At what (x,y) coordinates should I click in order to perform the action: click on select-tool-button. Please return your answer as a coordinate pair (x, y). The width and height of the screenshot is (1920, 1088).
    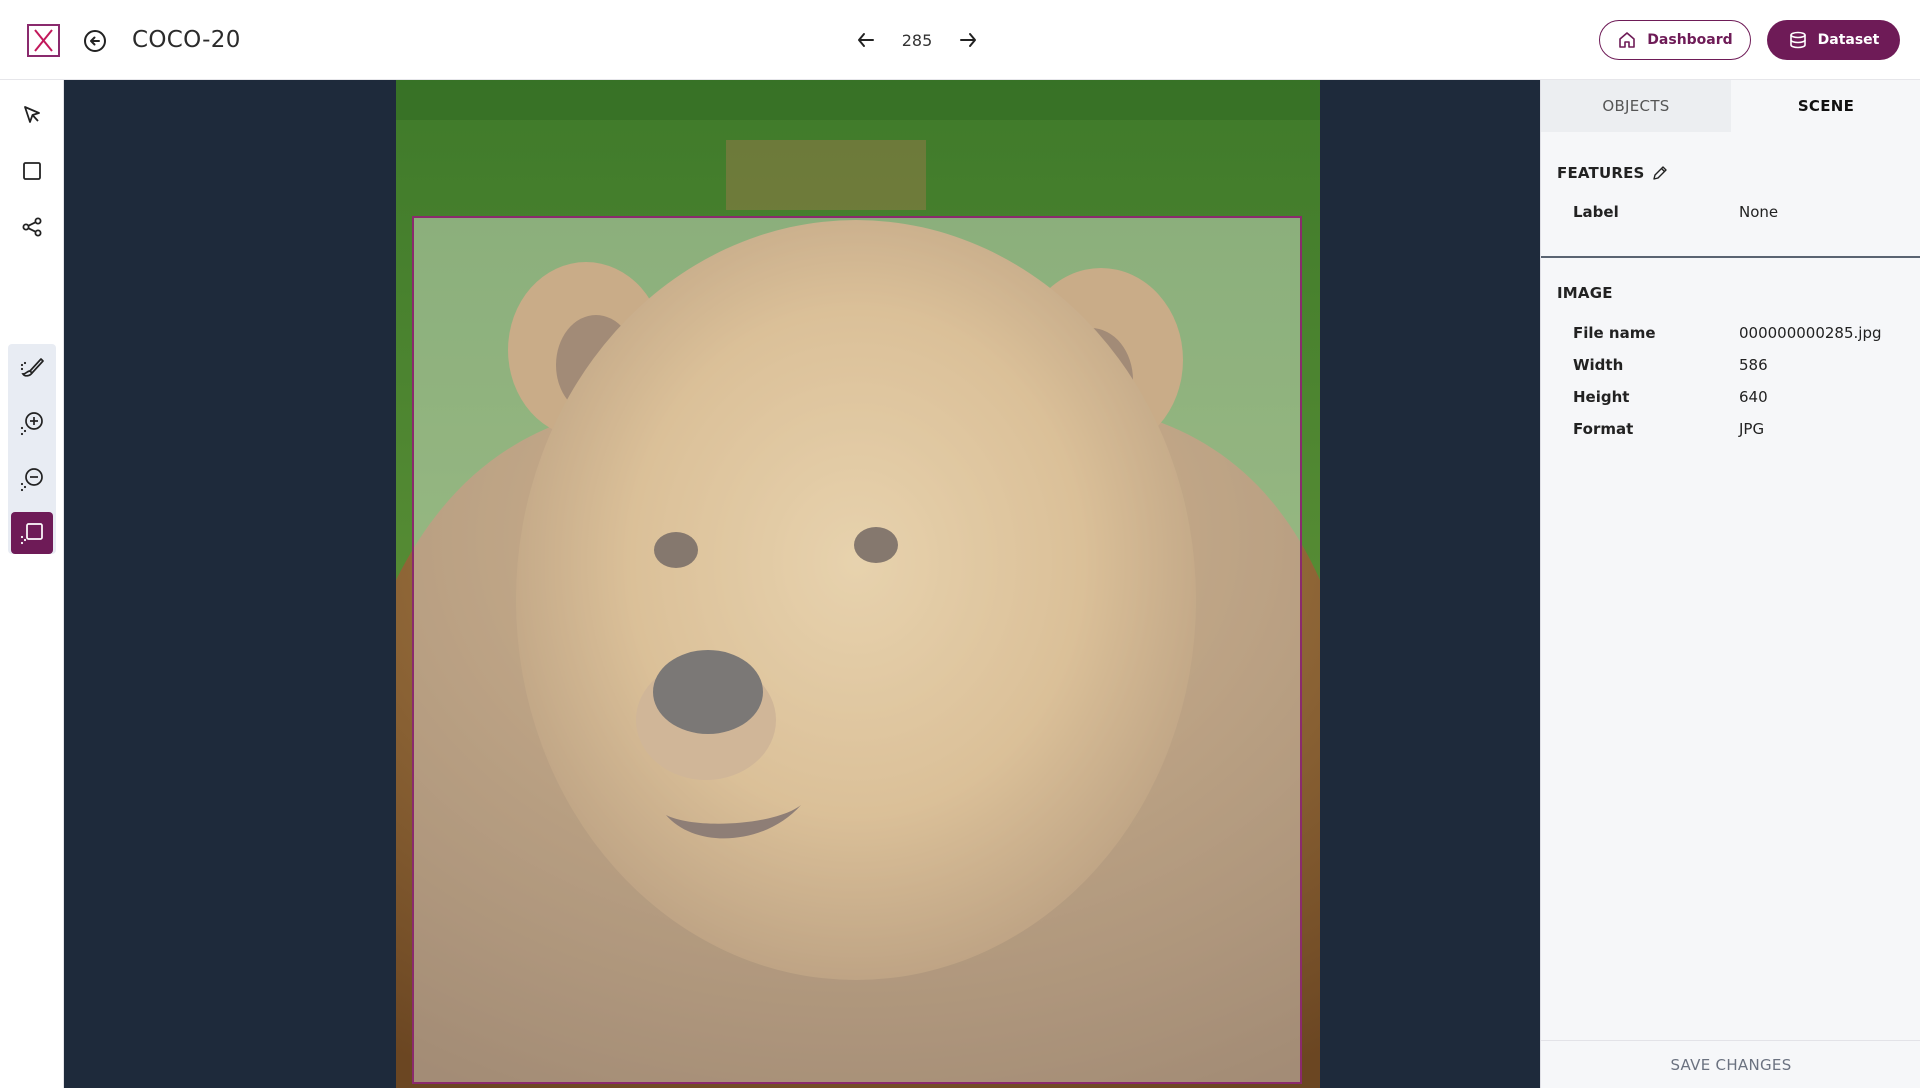
    Looking at the image, I should click on (32, 115).